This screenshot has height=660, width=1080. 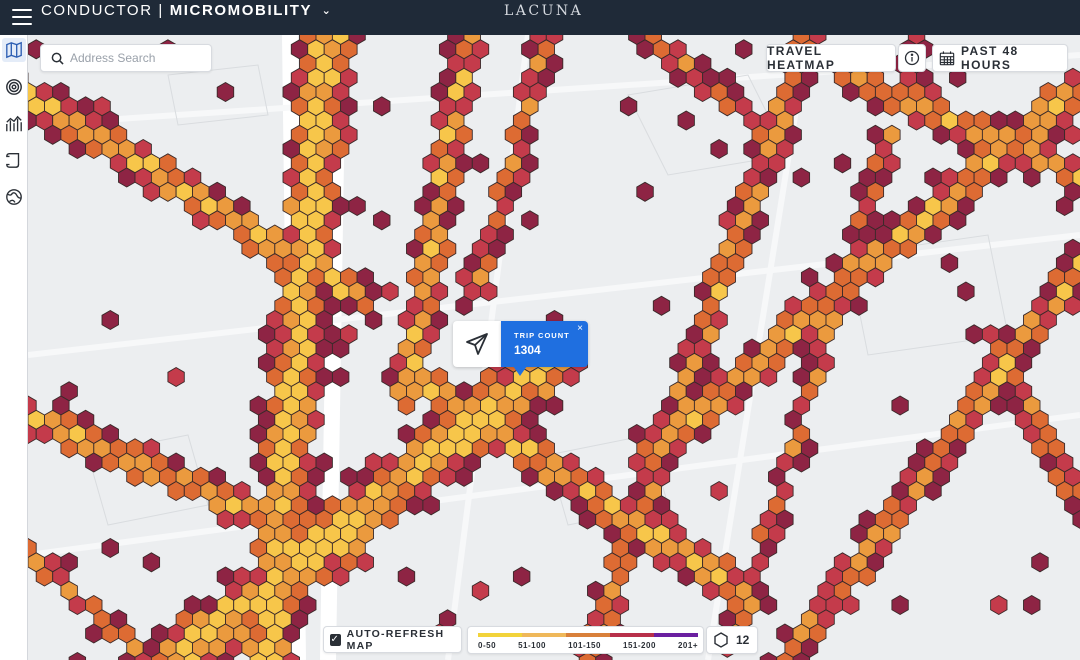 What do you see at coordinates (327, 10) in the screenshot?
I see `chevron-down-icon: ⌄` at bounding box center [327, 10].